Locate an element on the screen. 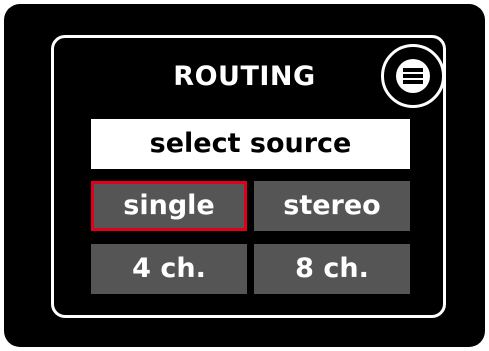 The width and height of the screenshot is (489, 351). source-option-single: single is located at coordinates (169, 206).